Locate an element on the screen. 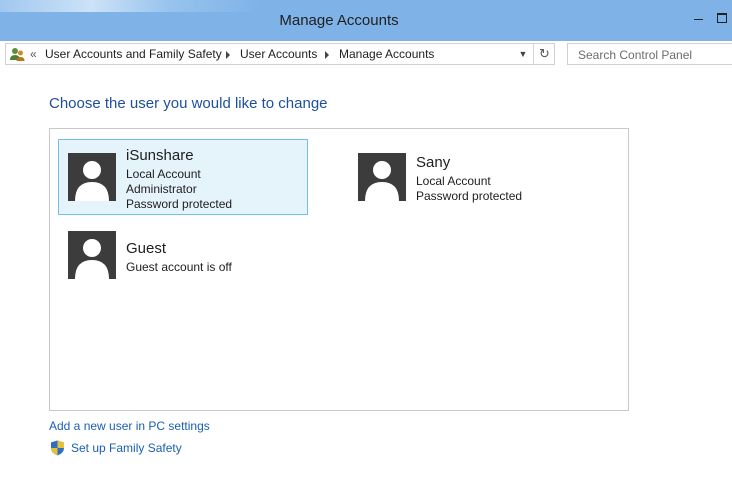  maximize-button is located at coordinates (722, 18).